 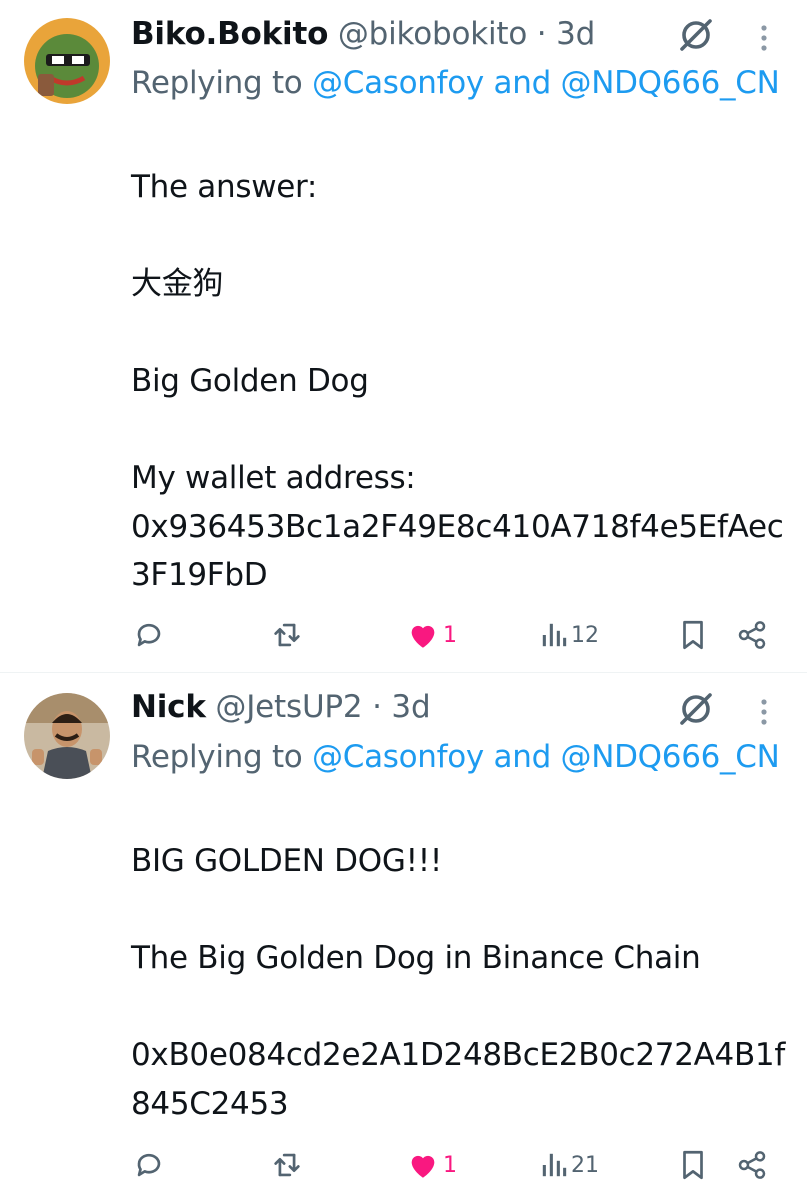 What do you see at coordinates (229, 34) in the screenshot?
I see `display-name: Biko.Bokito` at bounding box center [229, 34].